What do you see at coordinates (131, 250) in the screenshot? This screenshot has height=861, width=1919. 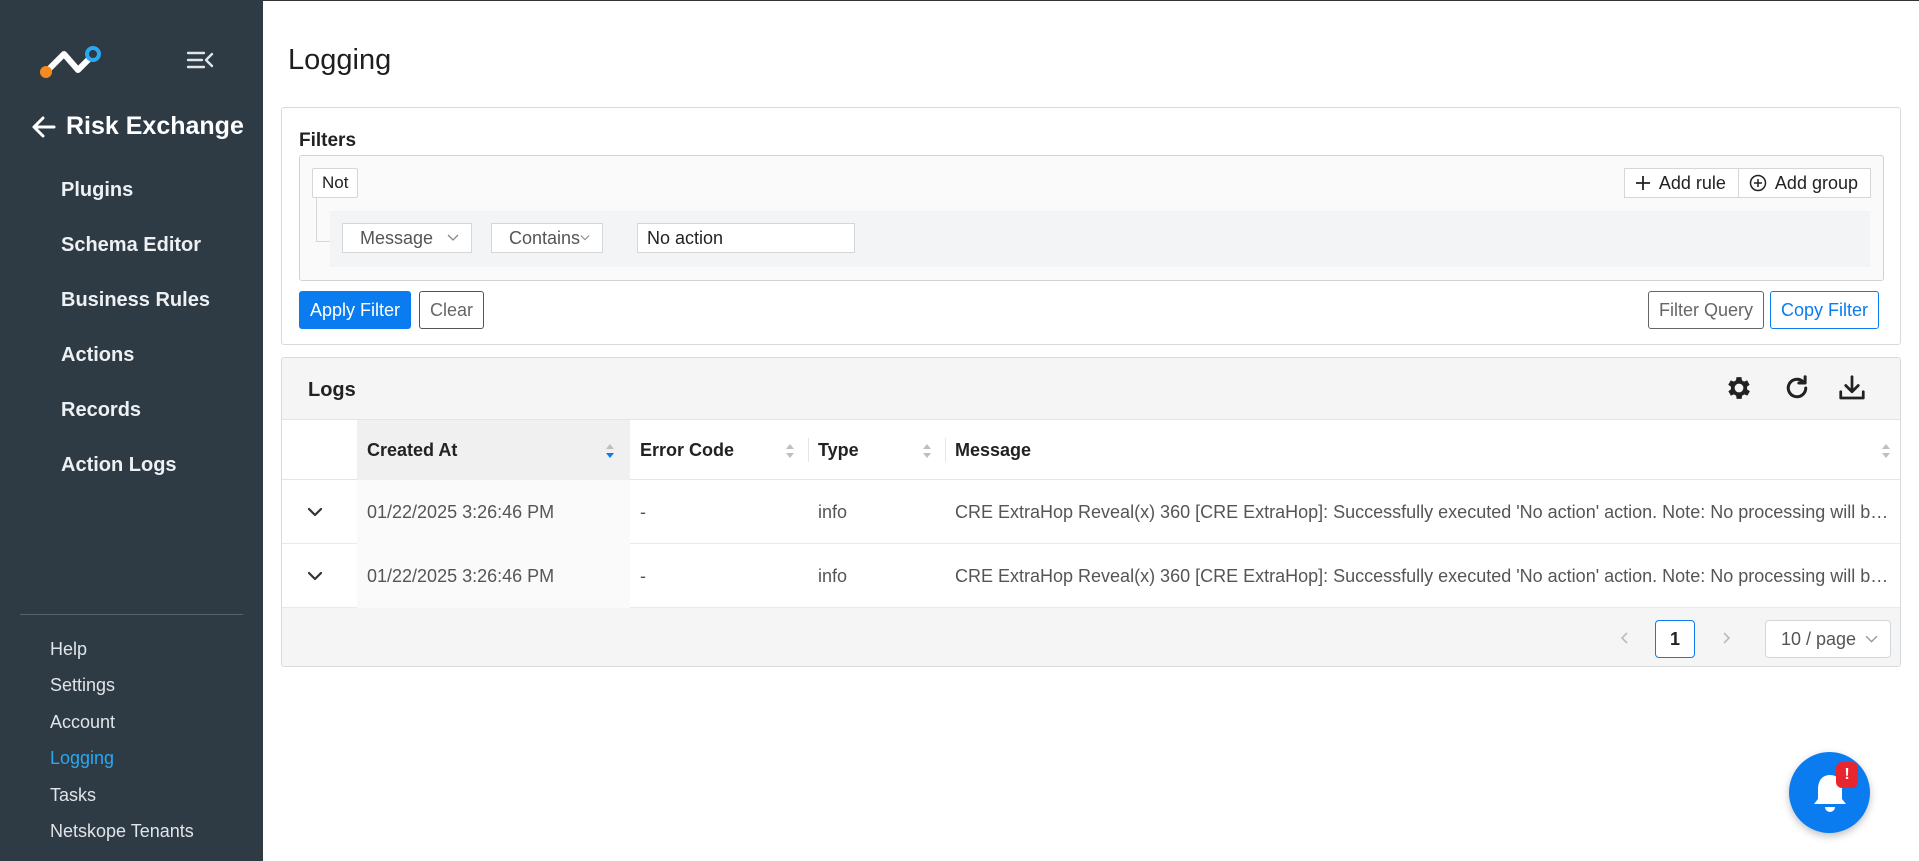 I see `sidebar-item-schema-editor: Schema Editor` at bounding box center [131, 250].